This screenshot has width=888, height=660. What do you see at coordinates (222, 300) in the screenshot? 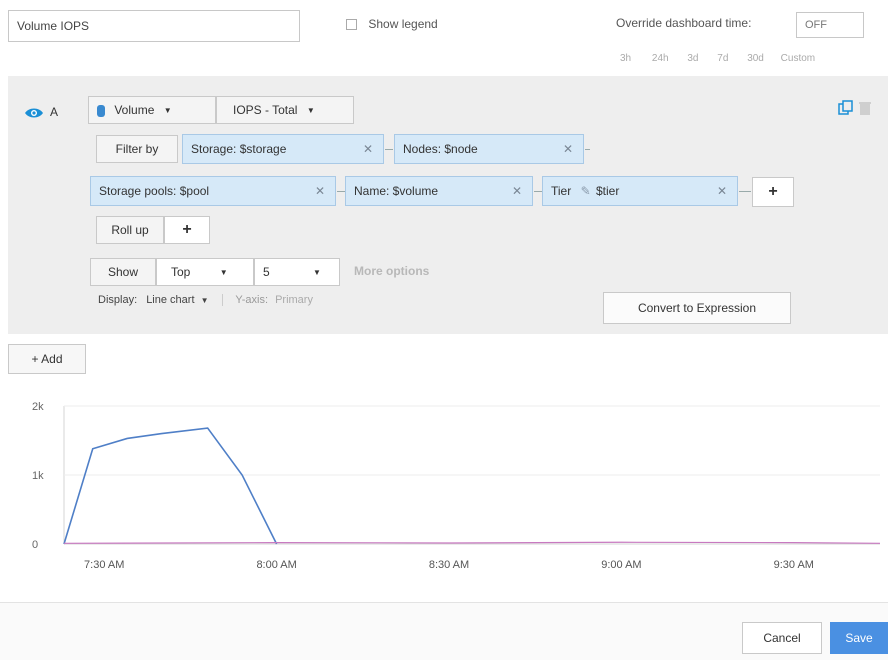
I see `divider` at bounding box center [222, 300].